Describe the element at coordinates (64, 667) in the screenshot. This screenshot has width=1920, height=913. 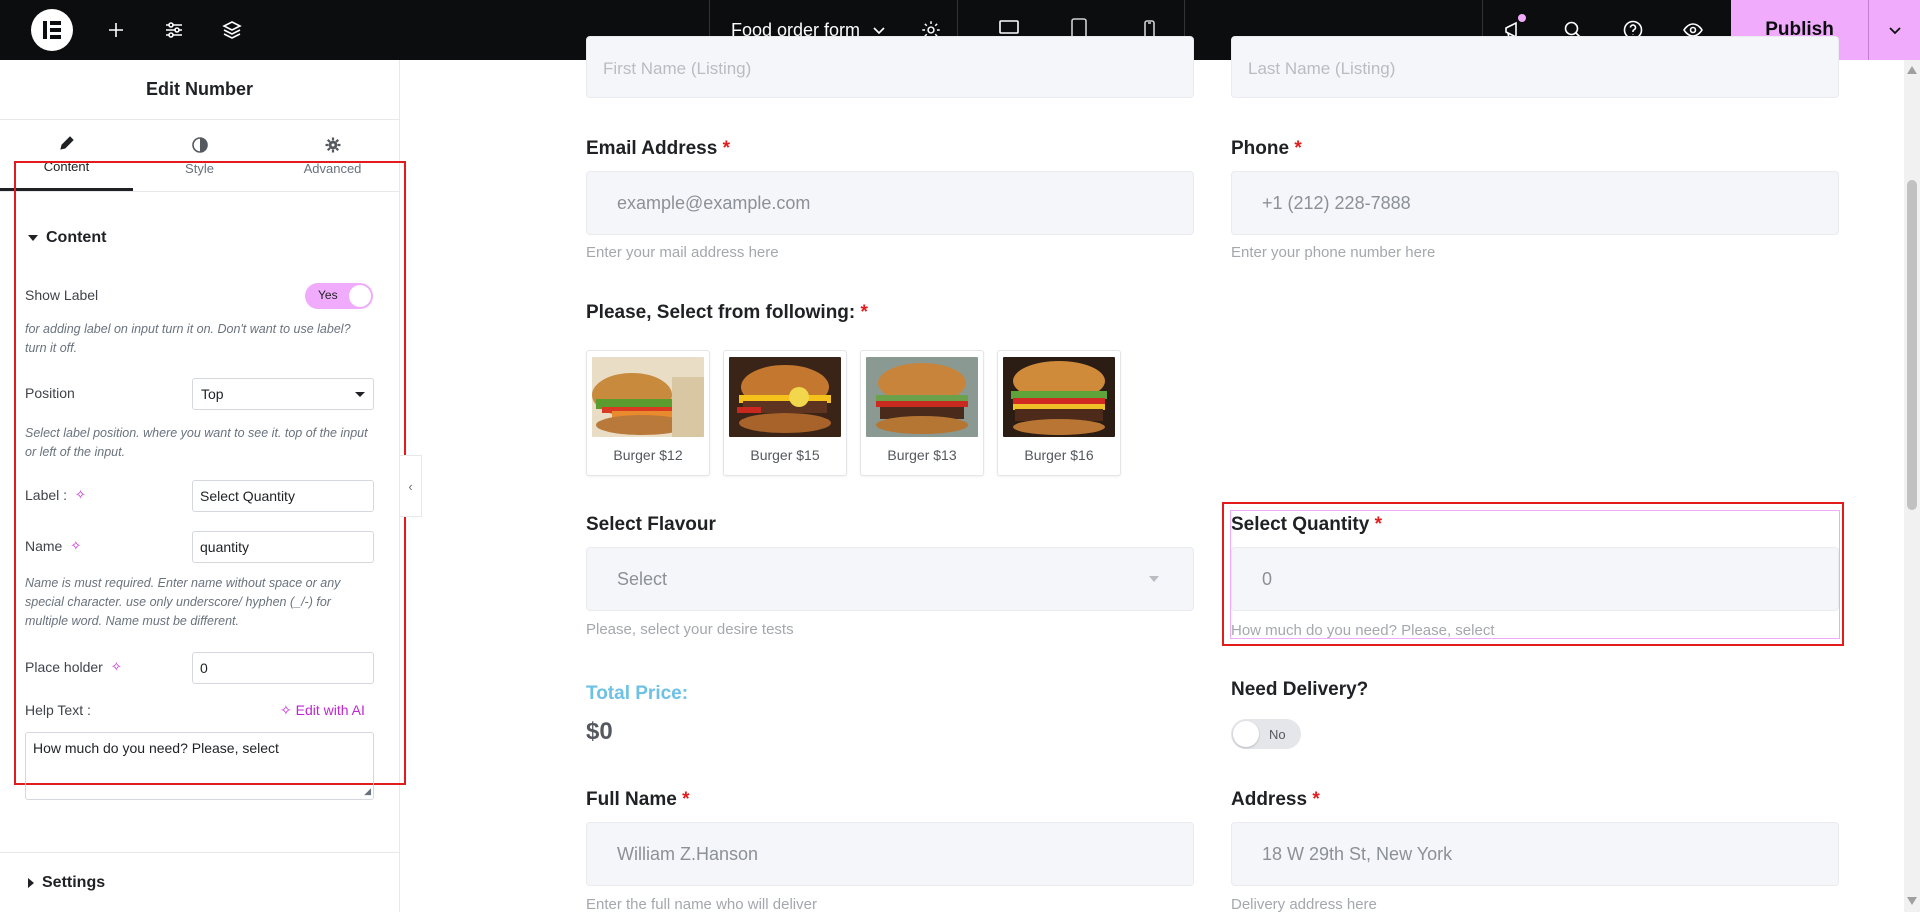
I see `placeholder-field-text: Place holder` at that location.